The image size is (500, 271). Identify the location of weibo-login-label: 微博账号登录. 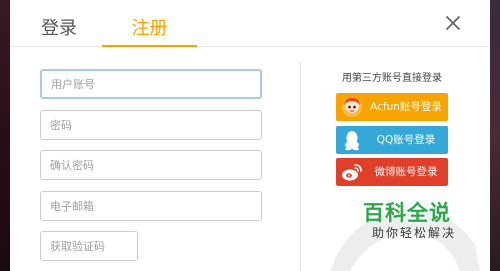
(406, 172).